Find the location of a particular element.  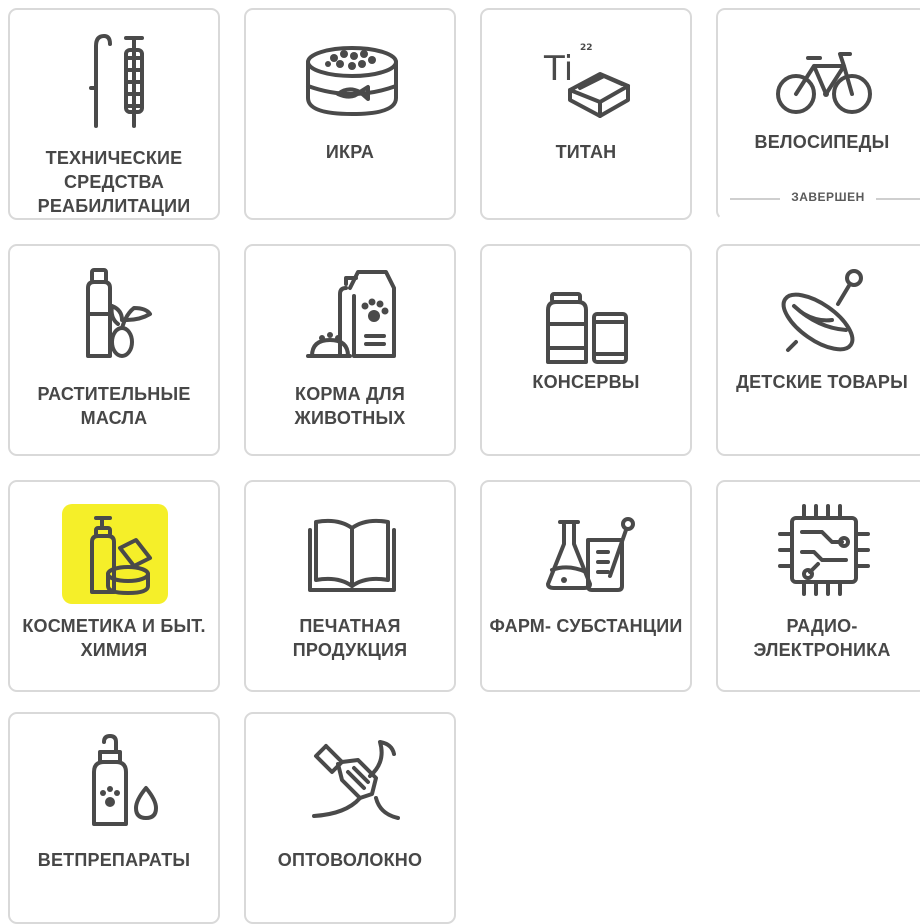

category-label: КОНСЕРВЫ is located at coordinates (586, 382).